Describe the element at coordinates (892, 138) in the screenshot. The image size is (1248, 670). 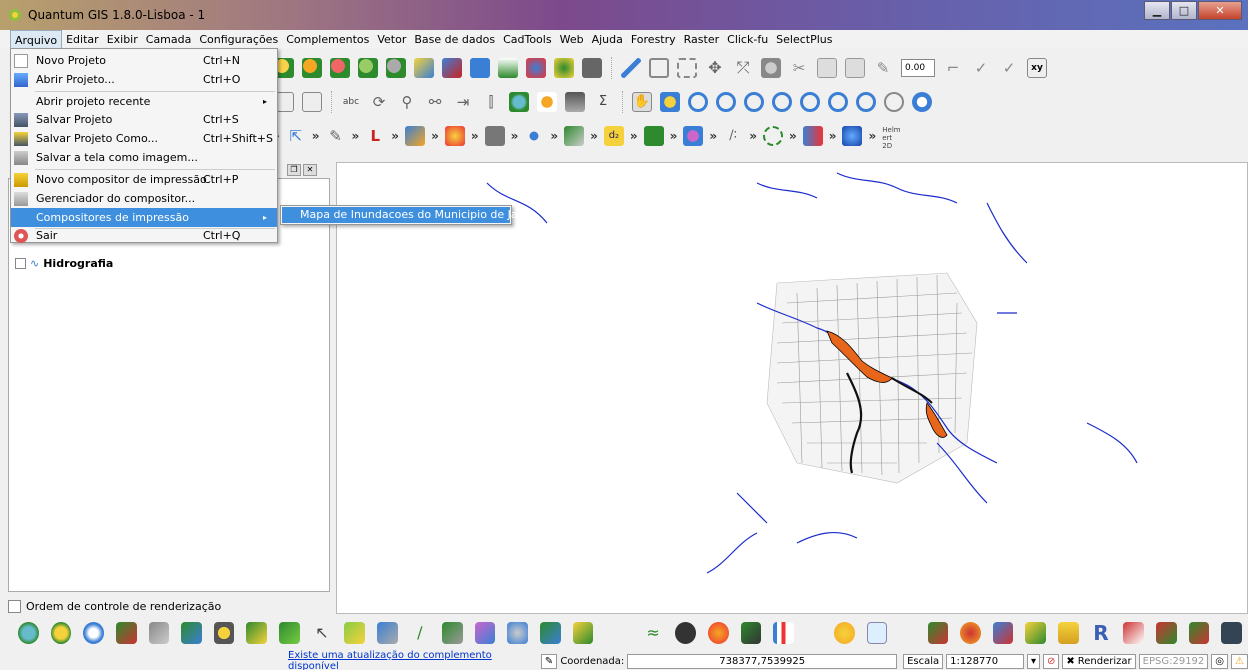
I see `helmert-icon: Helm ert 2D` at that location.